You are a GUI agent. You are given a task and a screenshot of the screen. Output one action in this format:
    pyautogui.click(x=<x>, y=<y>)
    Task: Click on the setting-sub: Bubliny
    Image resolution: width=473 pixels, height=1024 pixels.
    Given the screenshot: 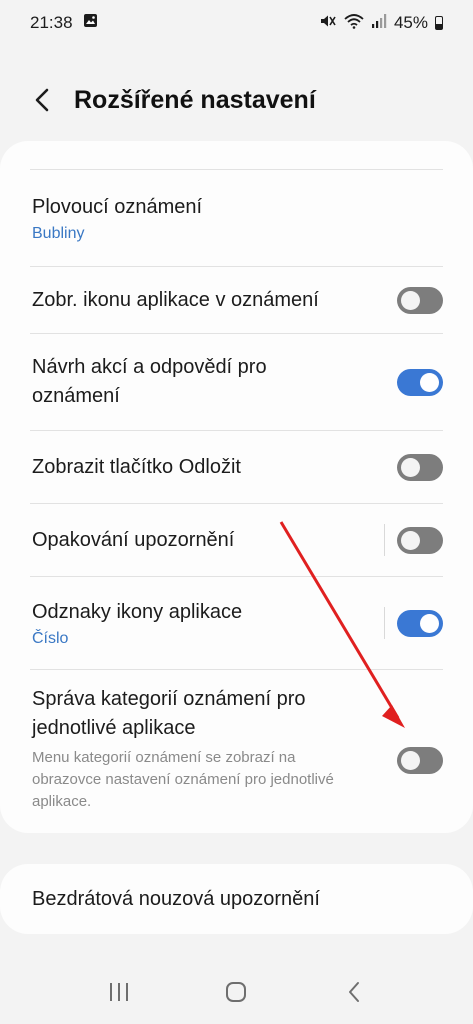 What is the action you would take?
    pyautogui.click(x=58, y=233)
    